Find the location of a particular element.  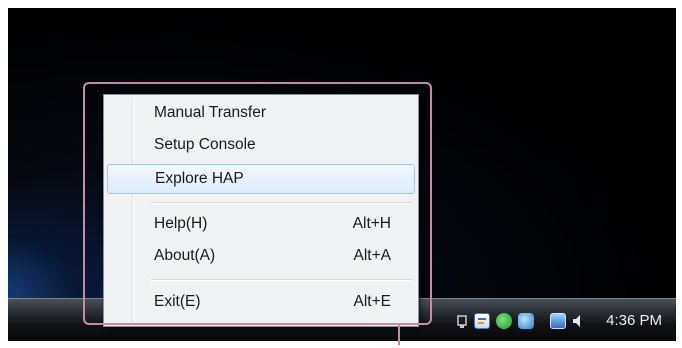

callout-pointer-line is located at coordinates (399, 335).